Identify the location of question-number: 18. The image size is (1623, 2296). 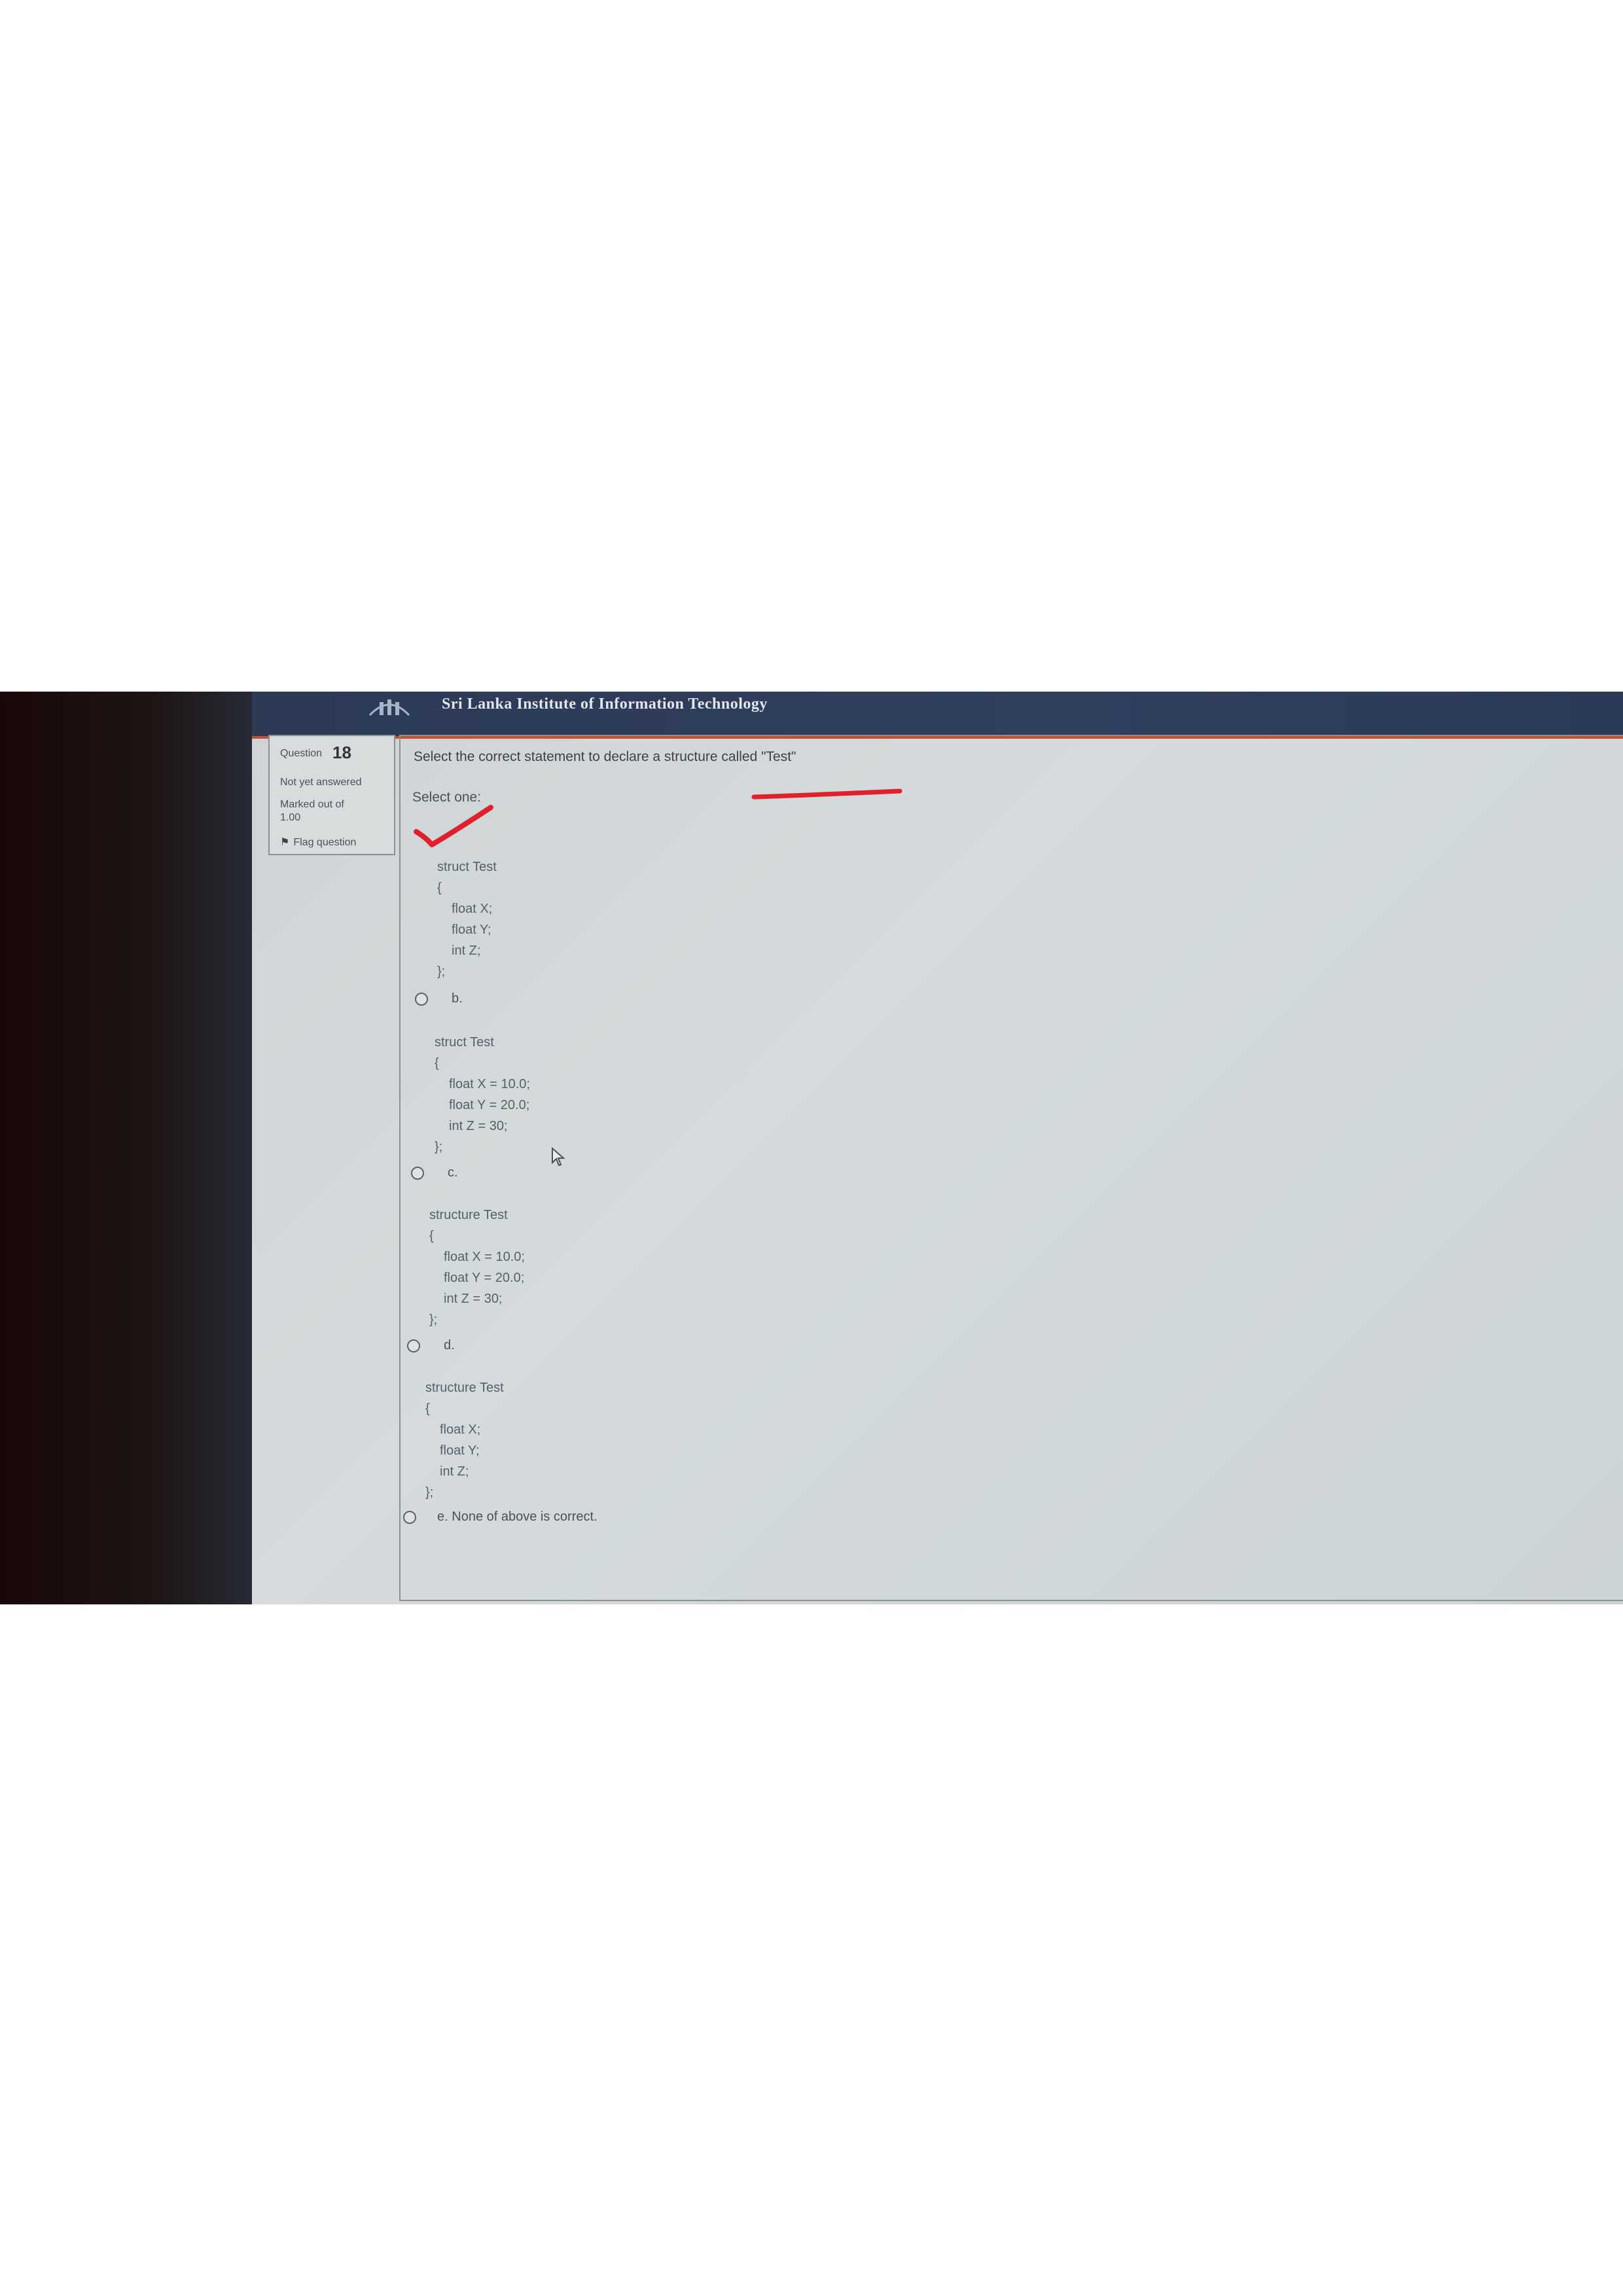
(341, 753).